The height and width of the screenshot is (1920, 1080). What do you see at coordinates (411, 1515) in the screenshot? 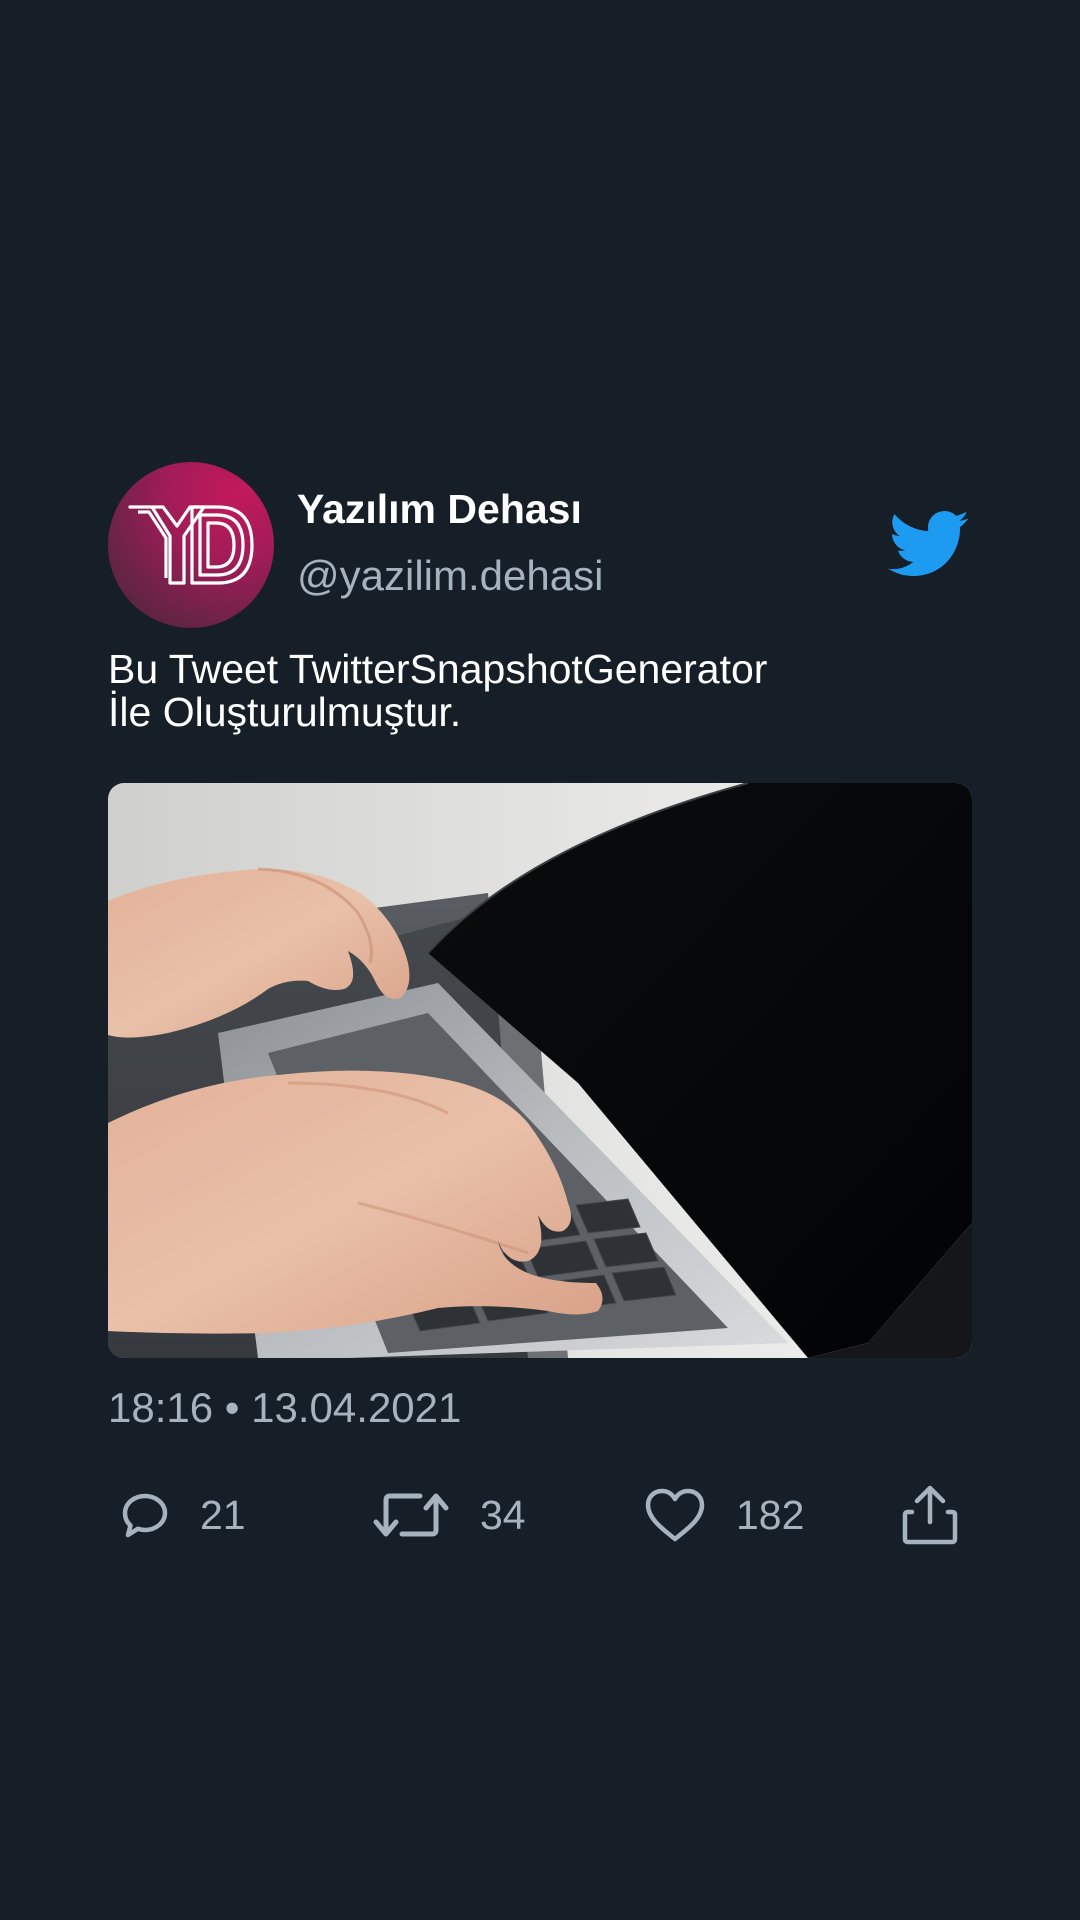
I see `retweet-icon` at bounding box center [411, 1515].